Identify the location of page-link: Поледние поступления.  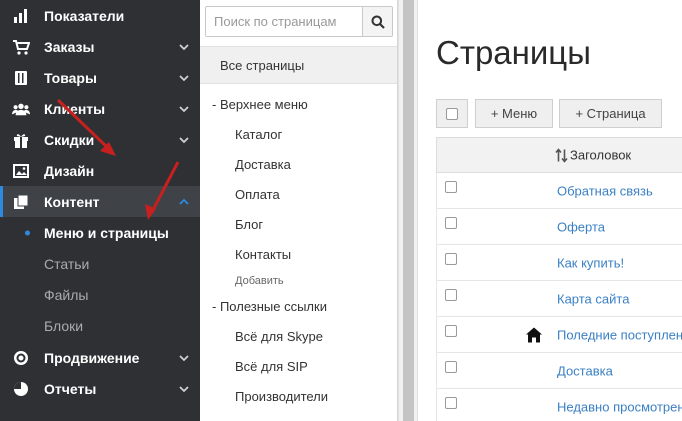
(619, 334).